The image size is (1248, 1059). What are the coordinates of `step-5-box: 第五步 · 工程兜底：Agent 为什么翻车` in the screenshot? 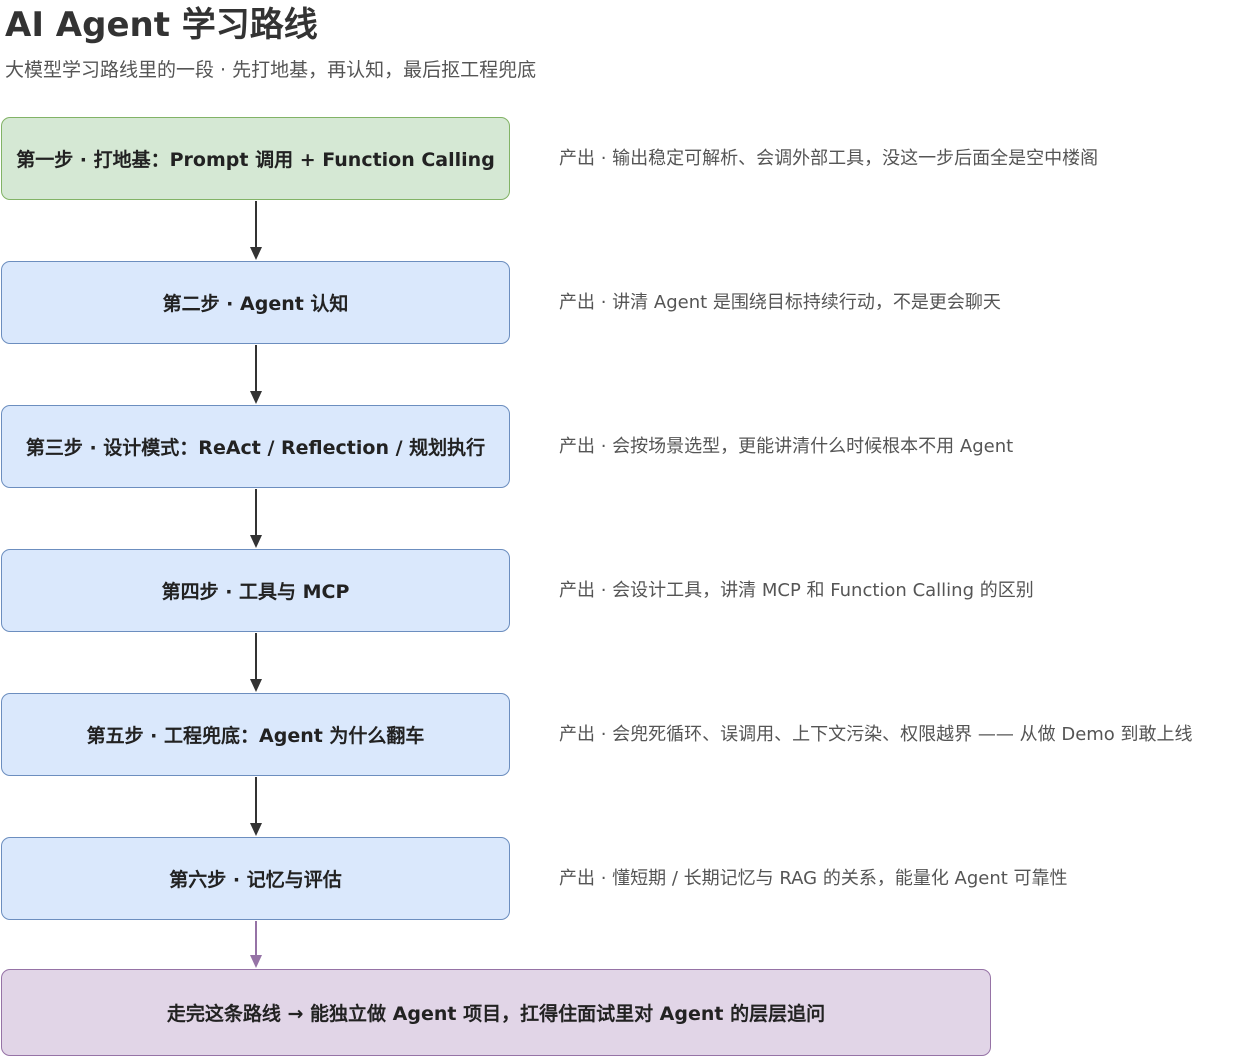 It's located at (255, 734).